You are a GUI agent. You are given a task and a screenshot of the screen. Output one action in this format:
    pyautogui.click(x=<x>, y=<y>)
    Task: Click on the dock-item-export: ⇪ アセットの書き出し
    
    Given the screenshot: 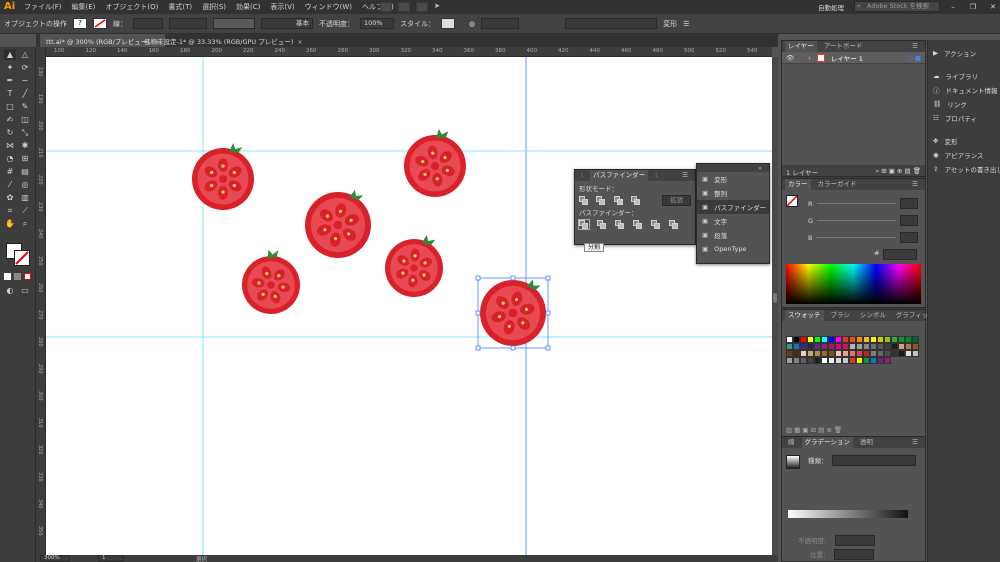 What is the action you would take?
    pyautogui.click(x=964, y=168)
    